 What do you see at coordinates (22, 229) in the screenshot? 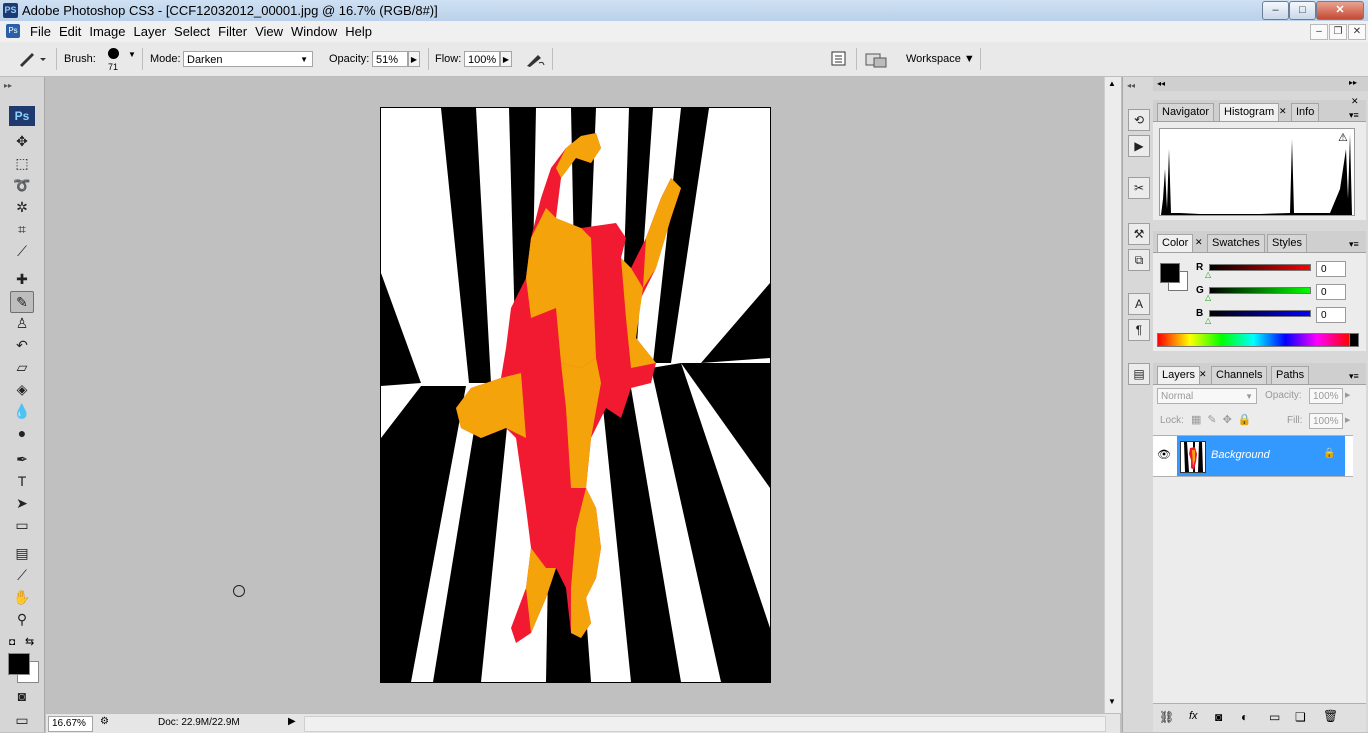
I see `crop-tool-icon: ⌗` at bounding box center [22, 229].